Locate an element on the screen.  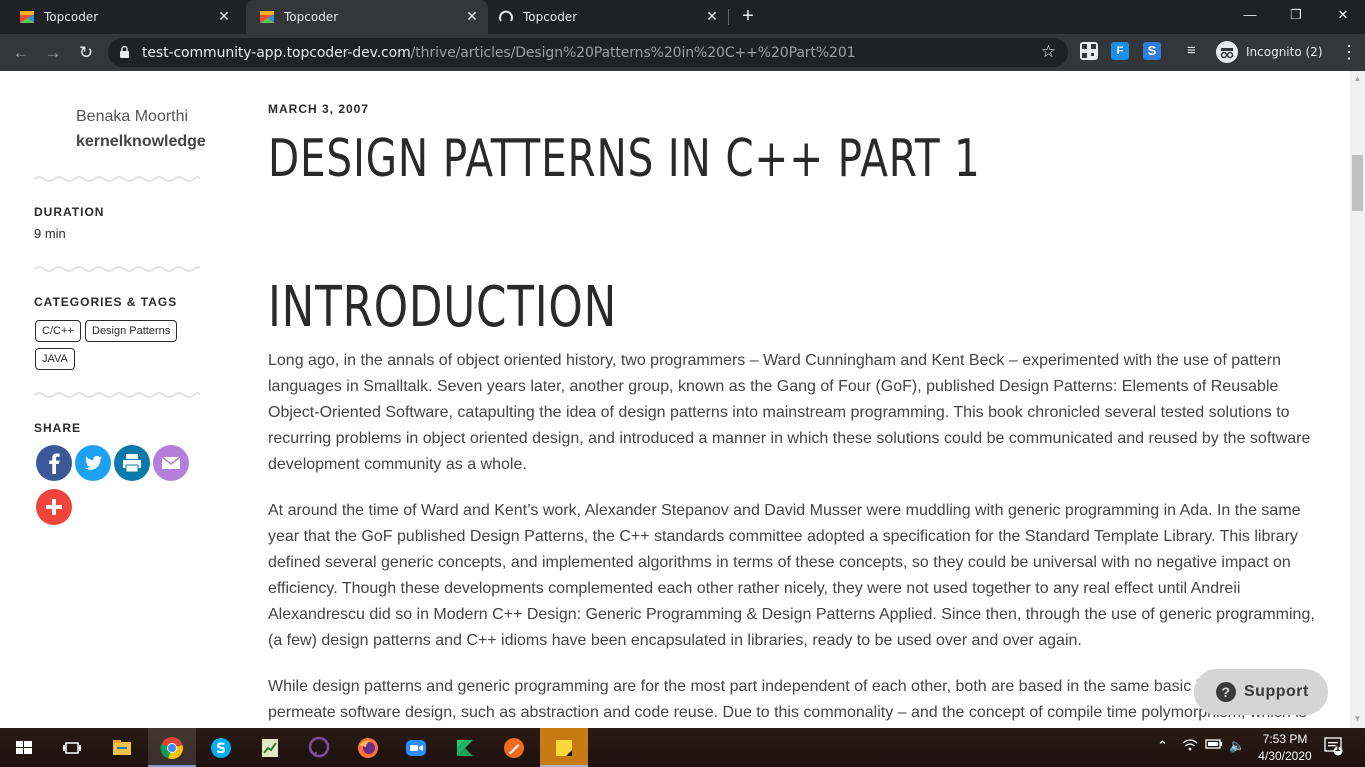
qr-glyph-icon is located at coordinates (1089, 51).